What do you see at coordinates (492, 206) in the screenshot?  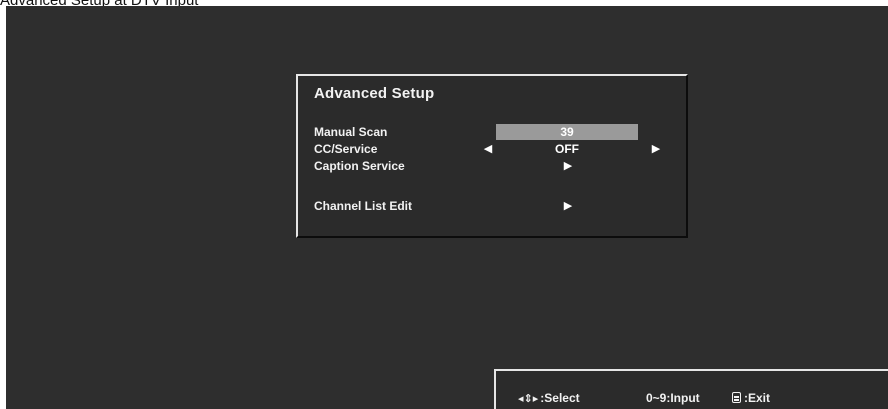 I see `menu-row-channel-list-edit: Channel List Edit ▶` at bounding box center [492, 206].